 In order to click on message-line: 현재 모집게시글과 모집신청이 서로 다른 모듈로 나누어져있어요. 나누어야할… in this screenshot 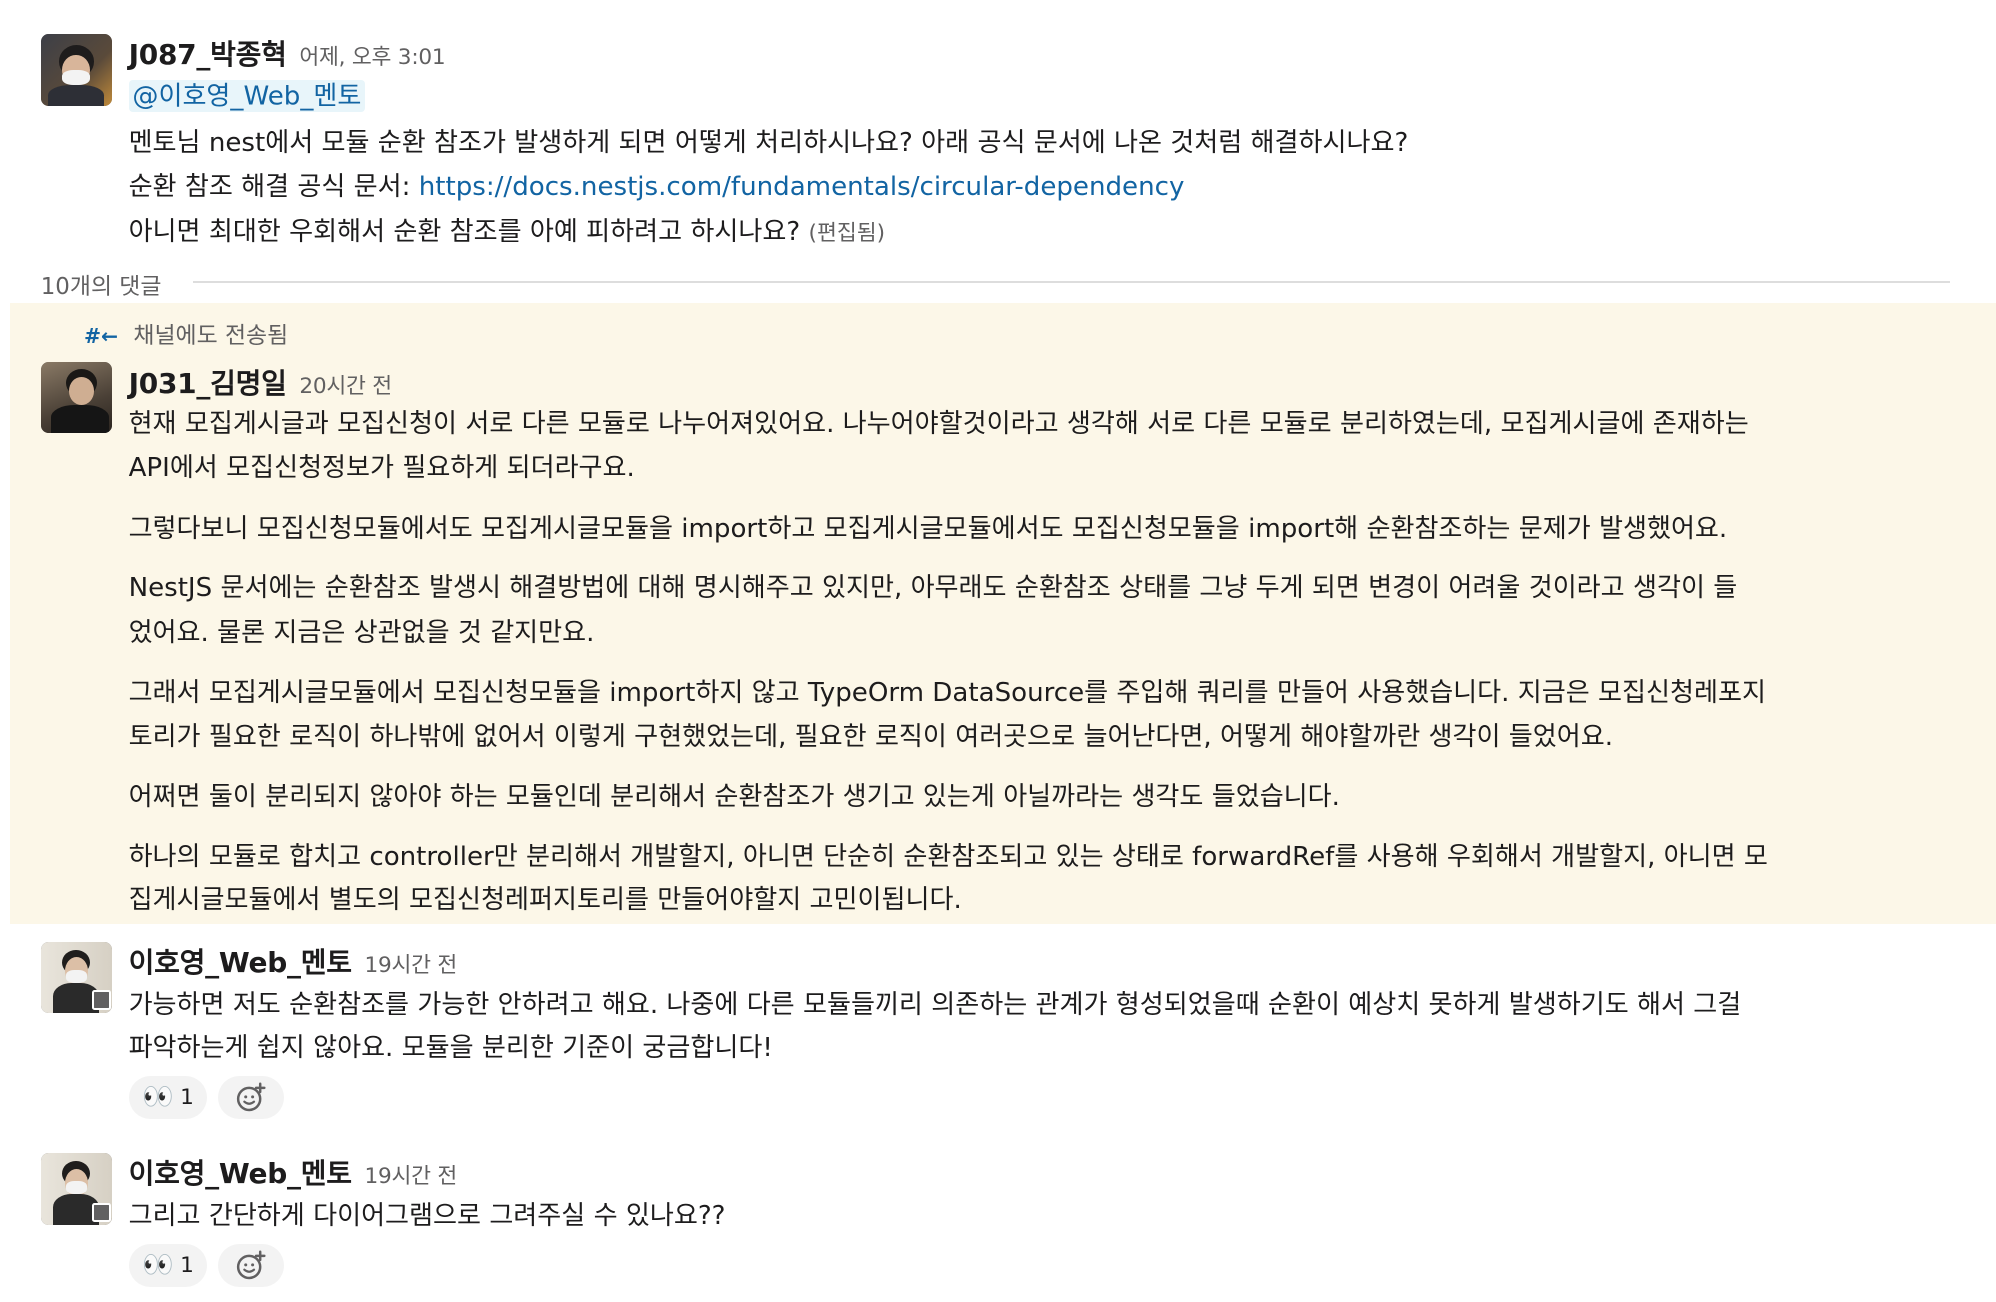, I will do `click(938, 424)`.